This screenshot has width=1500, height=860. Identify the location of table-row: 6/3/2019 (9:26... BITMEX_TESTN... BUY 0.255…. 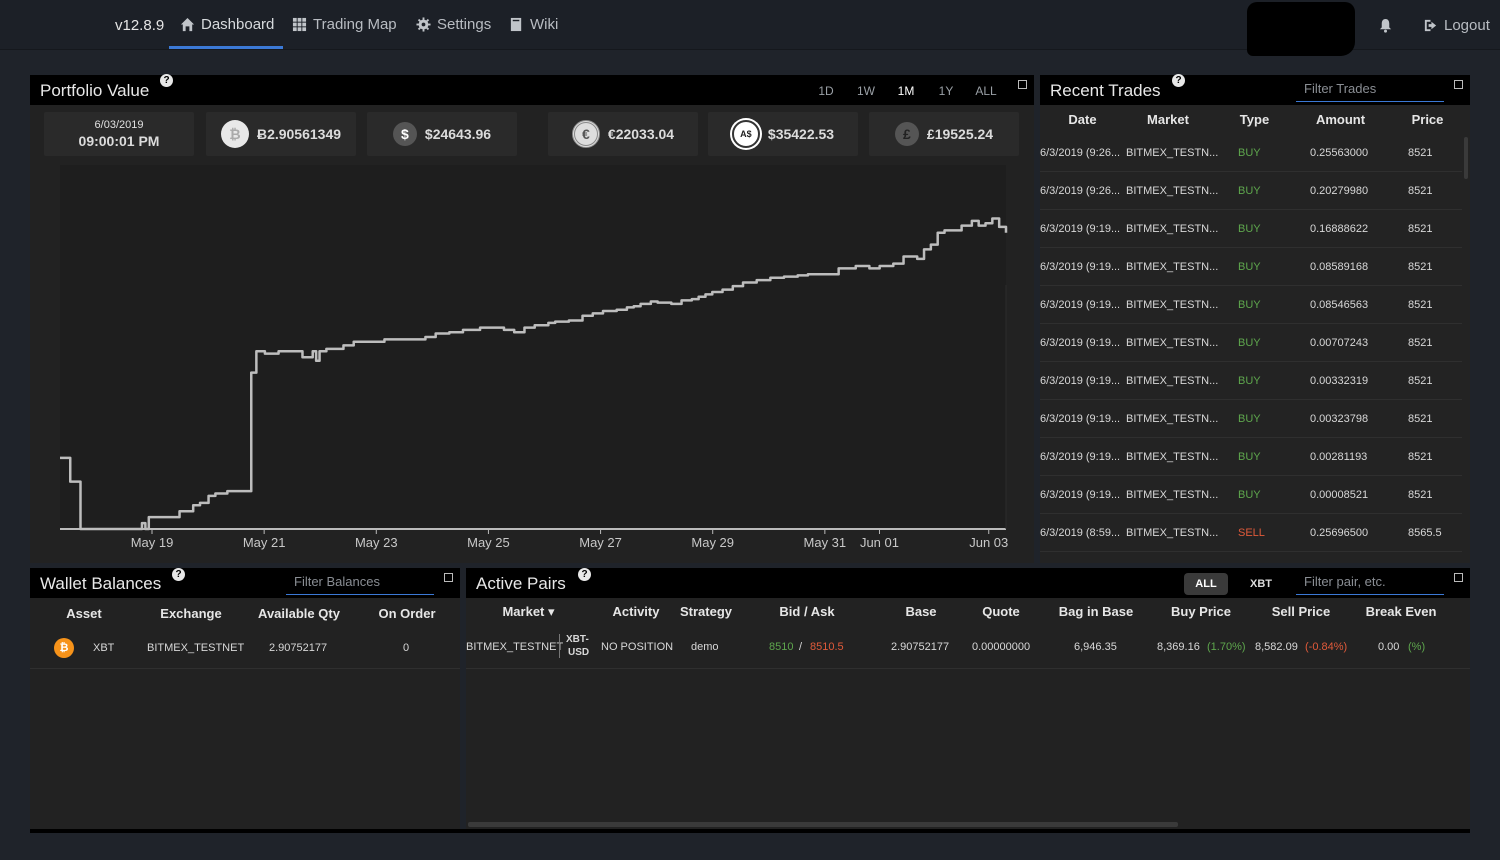
(1251, 153).